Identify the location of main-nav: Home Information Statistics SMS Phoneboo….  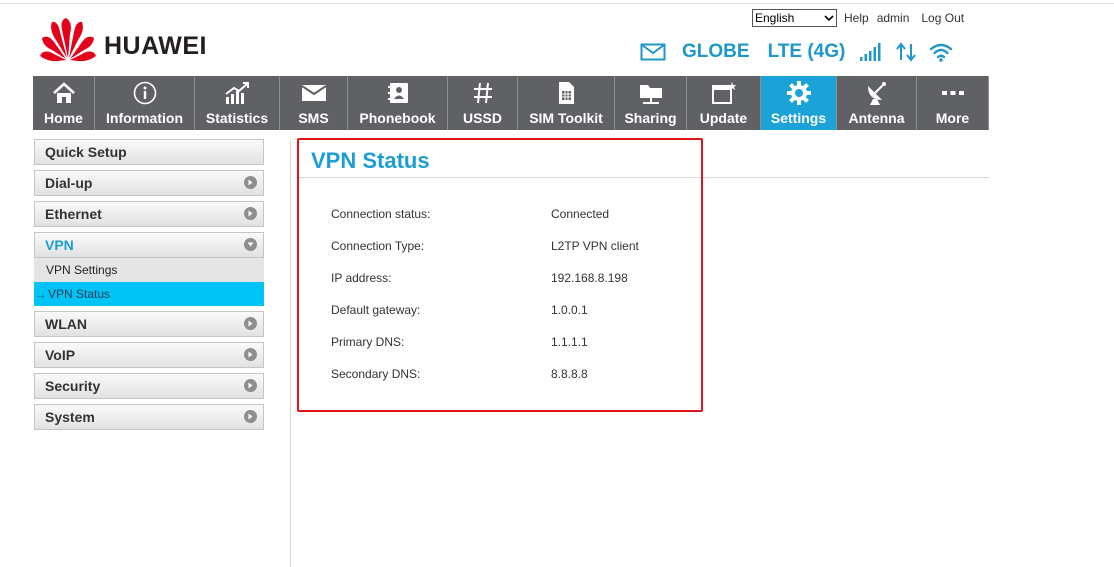
(511, 103).